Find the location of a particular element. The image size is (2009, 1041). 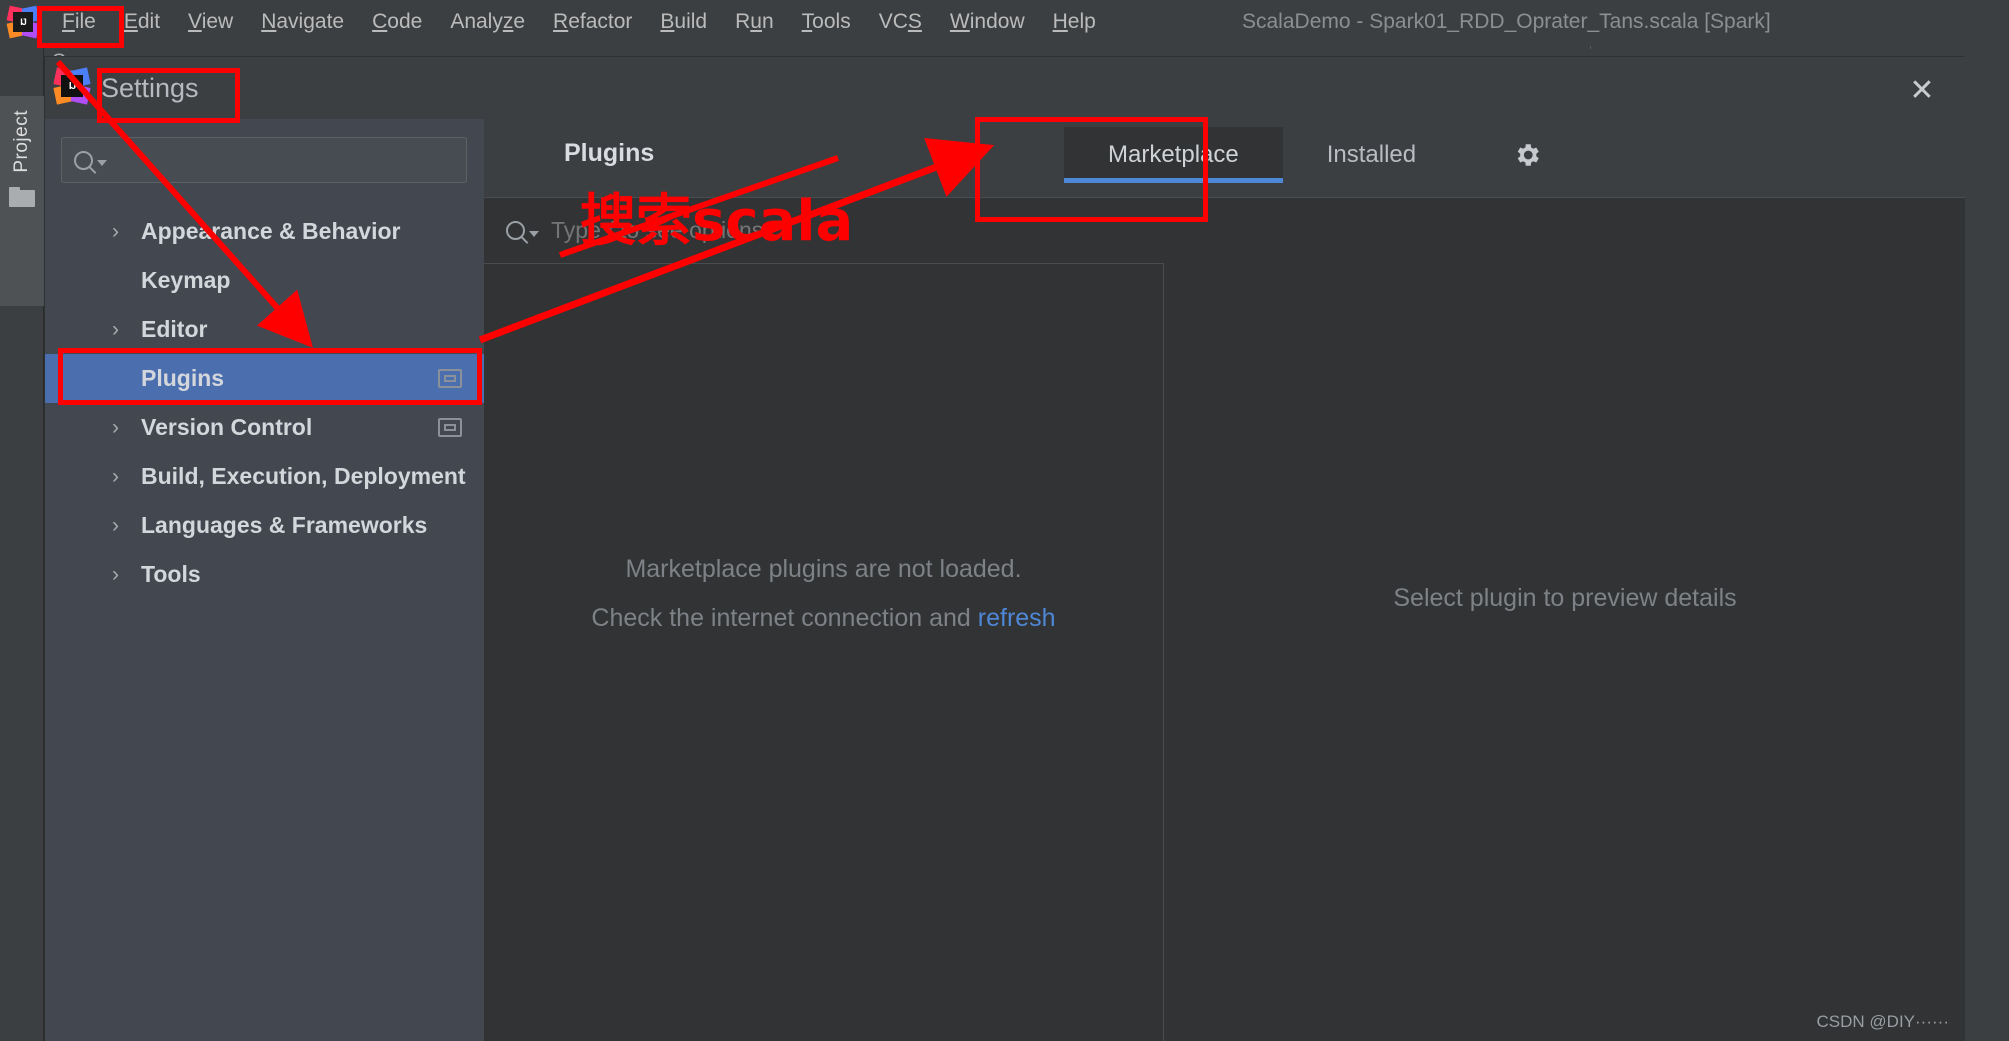

detail-placeholder: Select plugin to preview details is located at coordinates (1565, 598).